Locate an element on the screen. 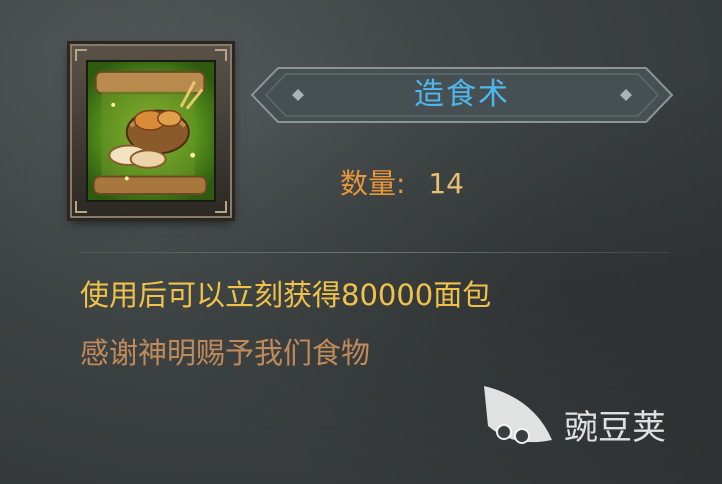 The height and width of the screenshot is (484, 722). bread-basket-scroll-icon is located at coordinates (150, 132).